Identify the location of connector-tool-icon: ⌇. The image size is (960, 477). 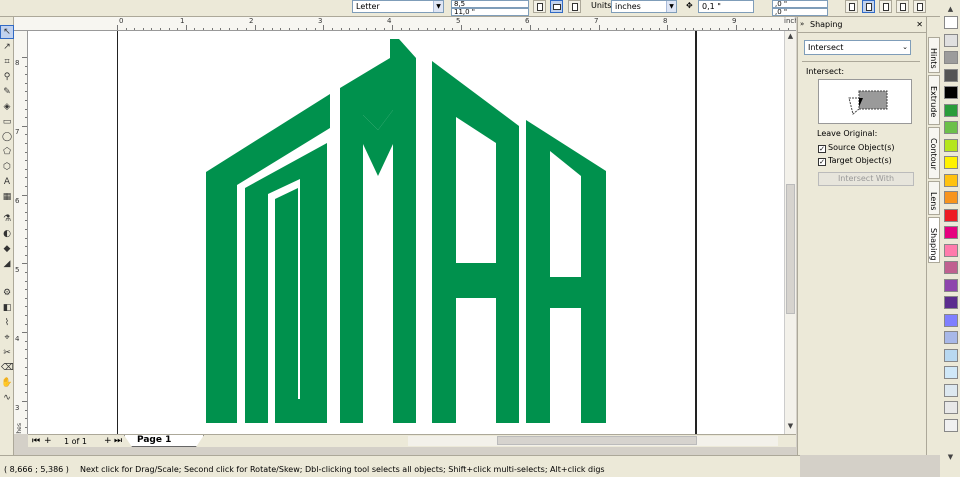
(7, 323).